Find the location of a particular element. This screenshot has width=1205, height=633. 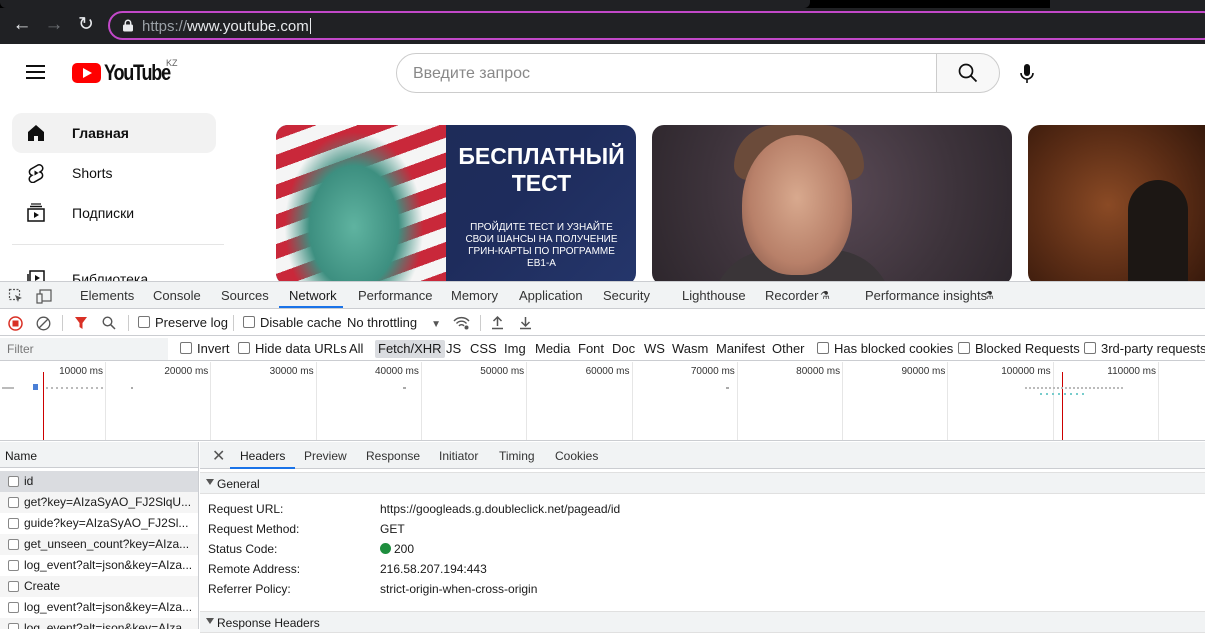

filter-type-other: Other is located at coordinates (788, 348).